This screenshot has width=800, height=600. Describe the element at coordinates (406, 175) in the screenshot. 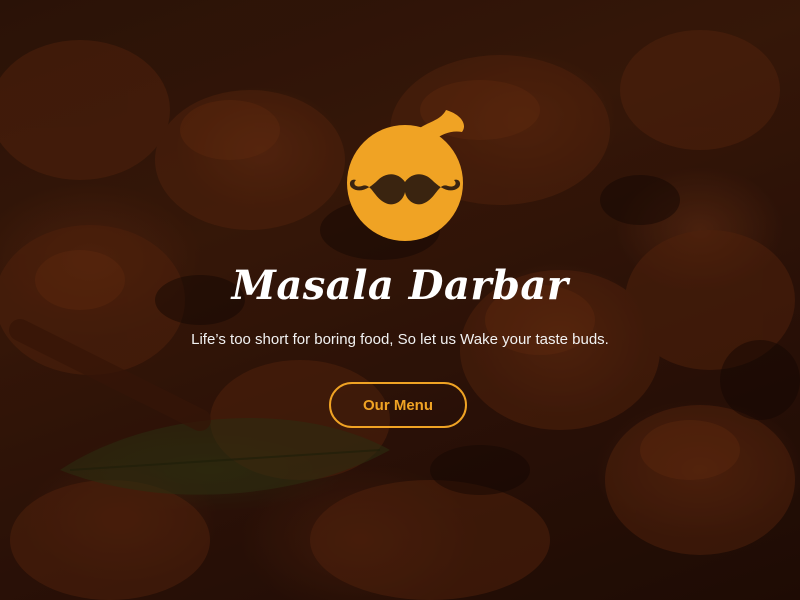

I see `mustache-face-logo-icon` at that location.